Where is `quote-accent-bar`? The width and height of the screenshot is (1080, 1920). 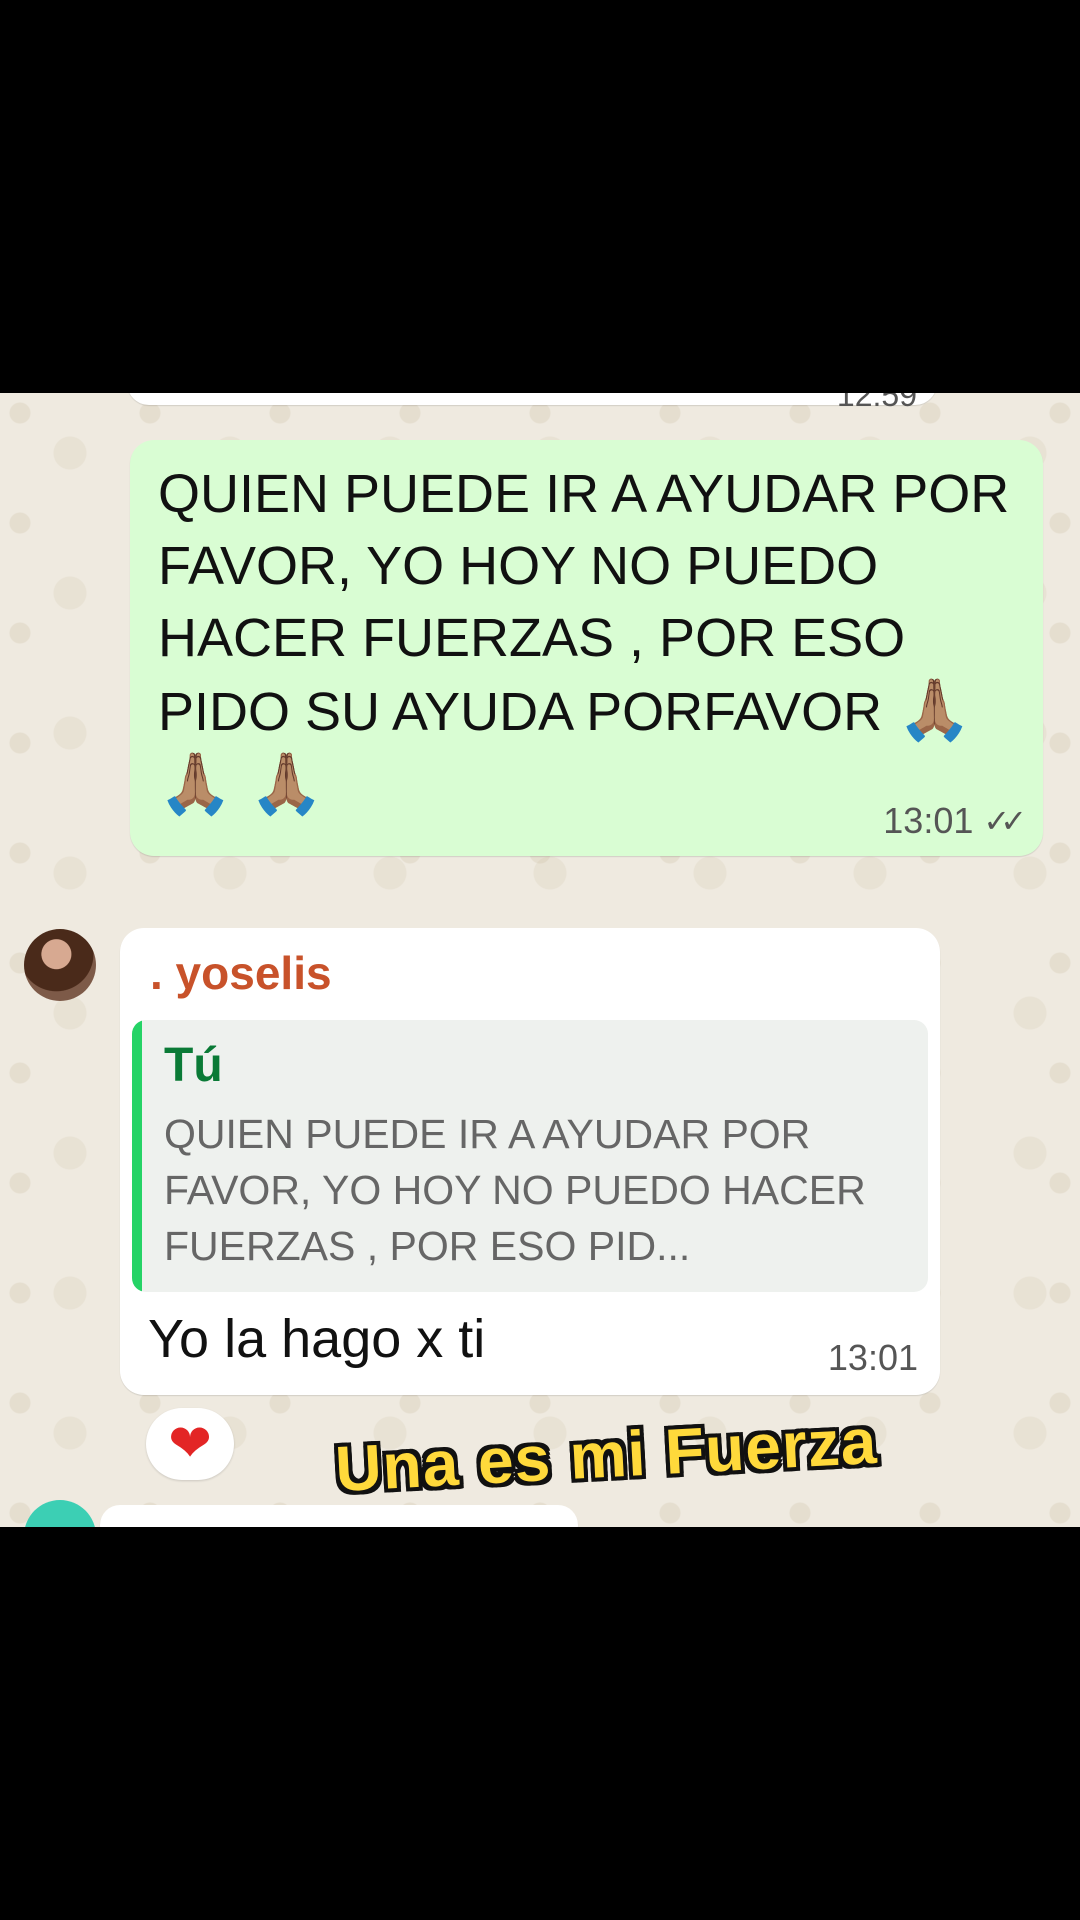
quote-accent-bar is located at coordinates (137, 1156).